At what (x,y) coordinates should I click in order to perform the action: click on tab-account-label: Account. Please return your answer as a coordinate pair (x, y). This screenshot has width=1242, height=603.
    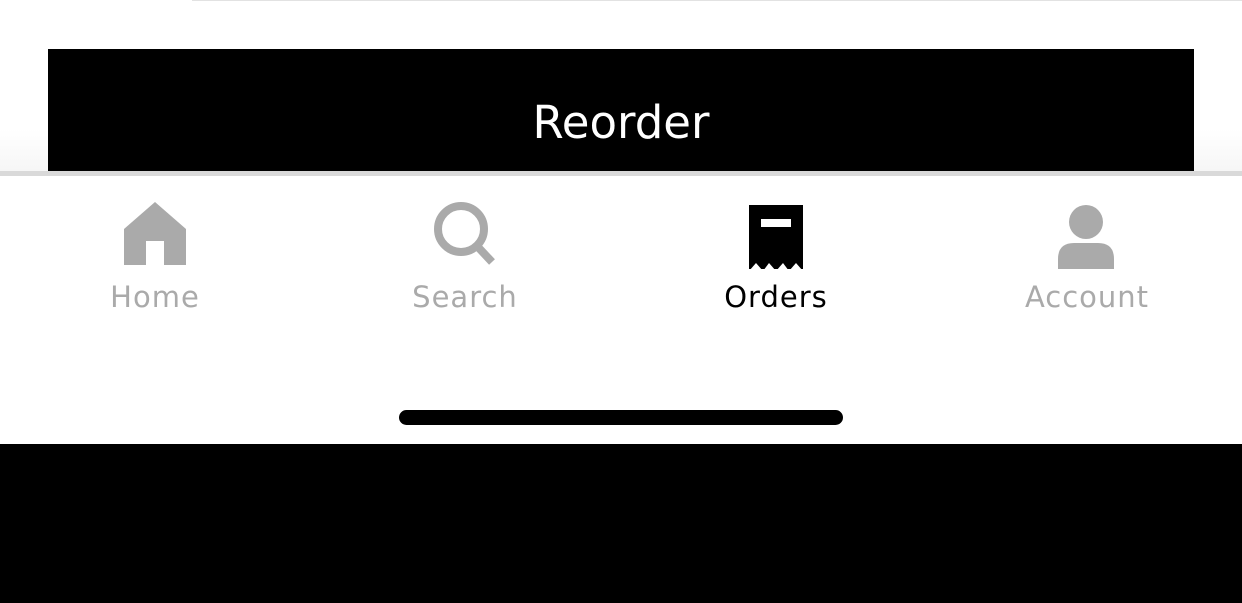
    Looking at the image, I should click on (1087, 297).